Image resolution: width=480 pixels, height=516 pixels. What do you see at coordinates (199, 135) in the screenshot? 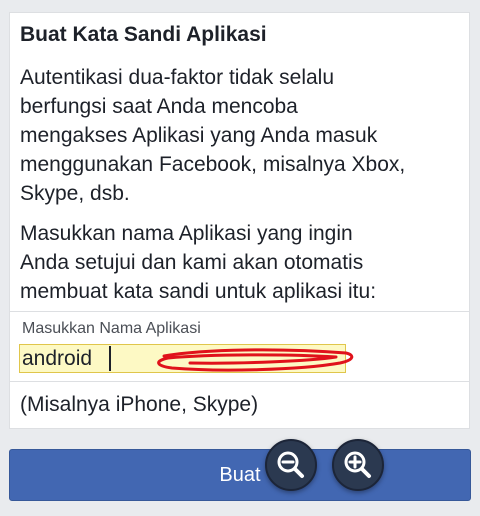
I see `description-line: mengakses Aplikasi yang Anda masuk` at bounding box center [199, 135].